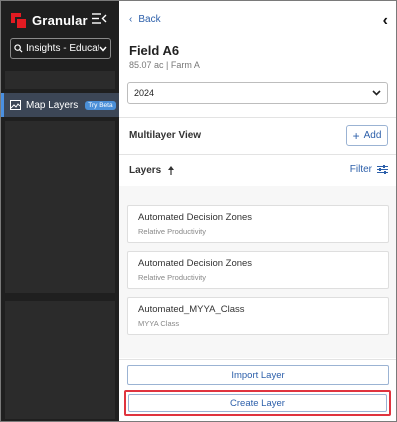  What do you see at coordinates (164, 65) in the screenshot?
I see `field-subtitle: 85.07 ac | Farm A` at bounding box center [164, 65].